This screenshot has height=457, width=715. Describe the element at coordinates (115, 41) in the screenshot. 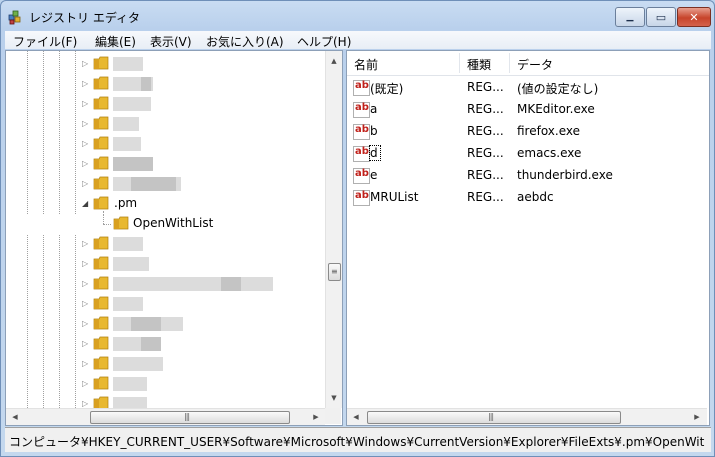

I see `menu-edit: 編集(E)` at that location.